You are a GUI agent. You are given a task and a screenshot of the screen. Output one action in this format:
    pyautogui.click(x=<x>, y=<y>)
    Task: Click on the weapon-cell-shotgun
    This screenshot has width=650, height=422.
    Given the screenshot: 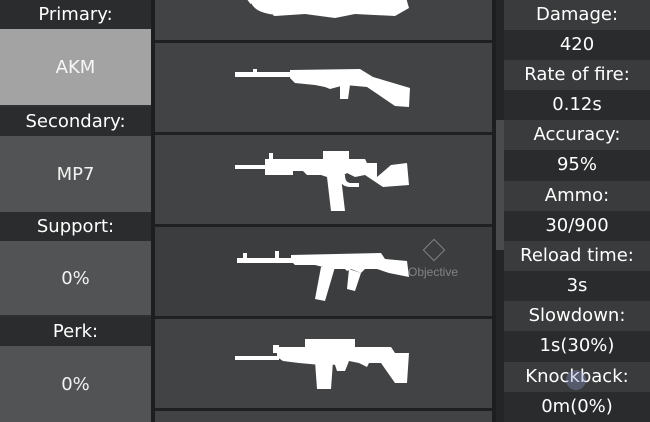 What is the action you would take?
    pyautogui.click(x=323, y=20)
    